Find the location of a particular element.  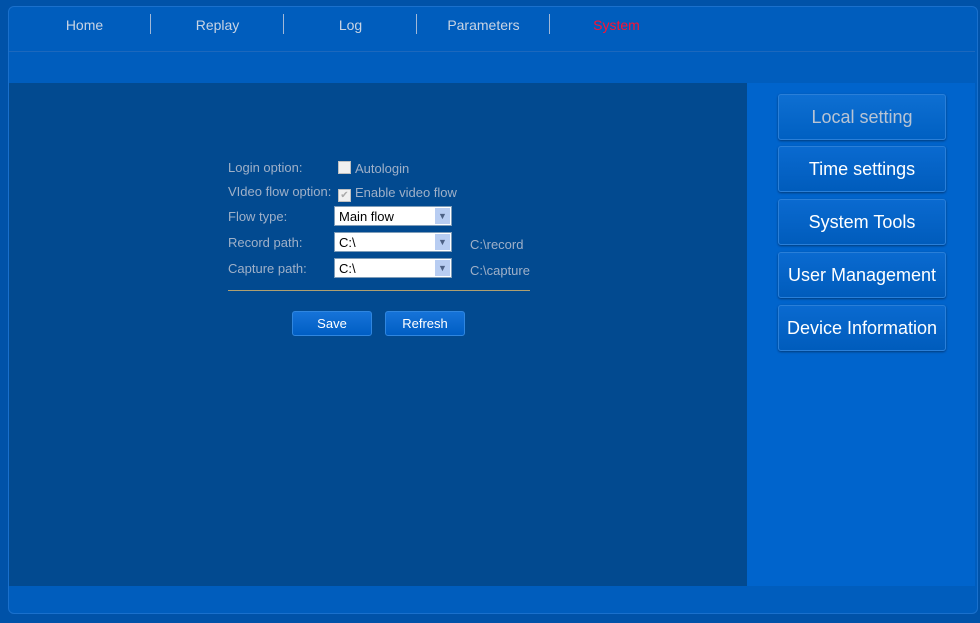

nav-label: Log is located at coordinates (350, 25).